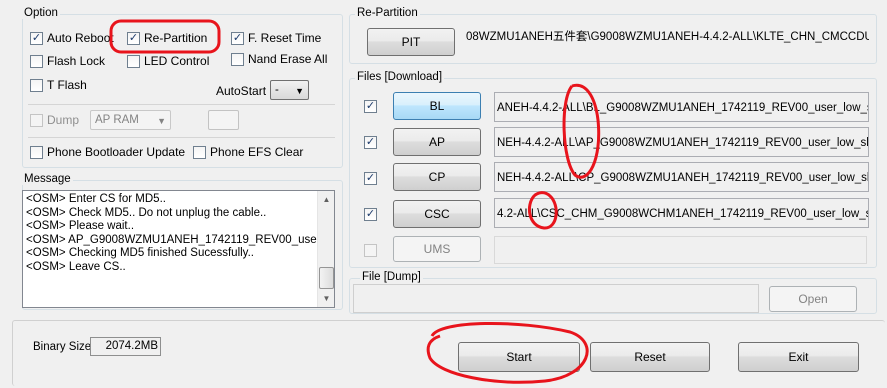 This screenshot has height=388, width=887. What do you see at coordinates (116, 152) in the screenshot?
I see `phone-bootloader-update-label: Phone Bootloader Update` at bounding box center [116, 152].